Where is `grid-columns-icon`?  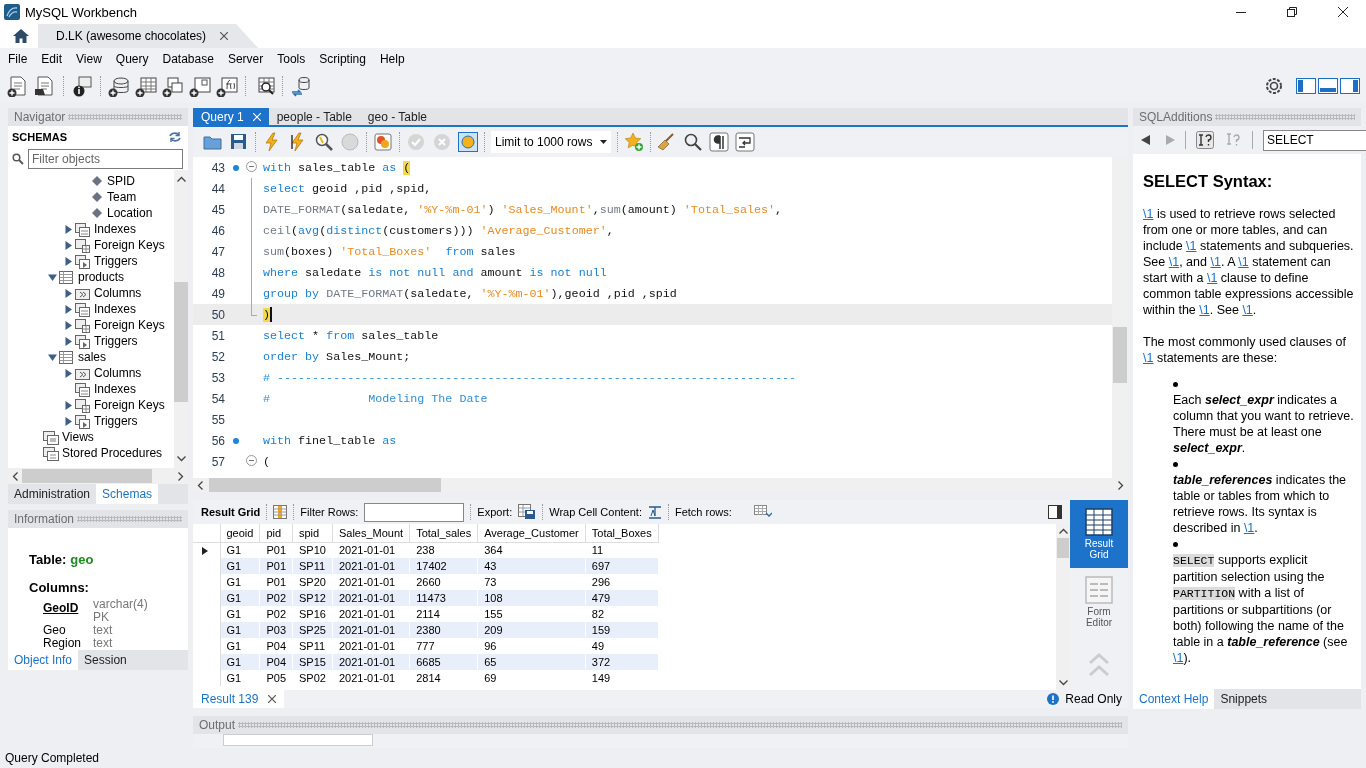
grid-columns-icon is located at coordinates (280, 512).